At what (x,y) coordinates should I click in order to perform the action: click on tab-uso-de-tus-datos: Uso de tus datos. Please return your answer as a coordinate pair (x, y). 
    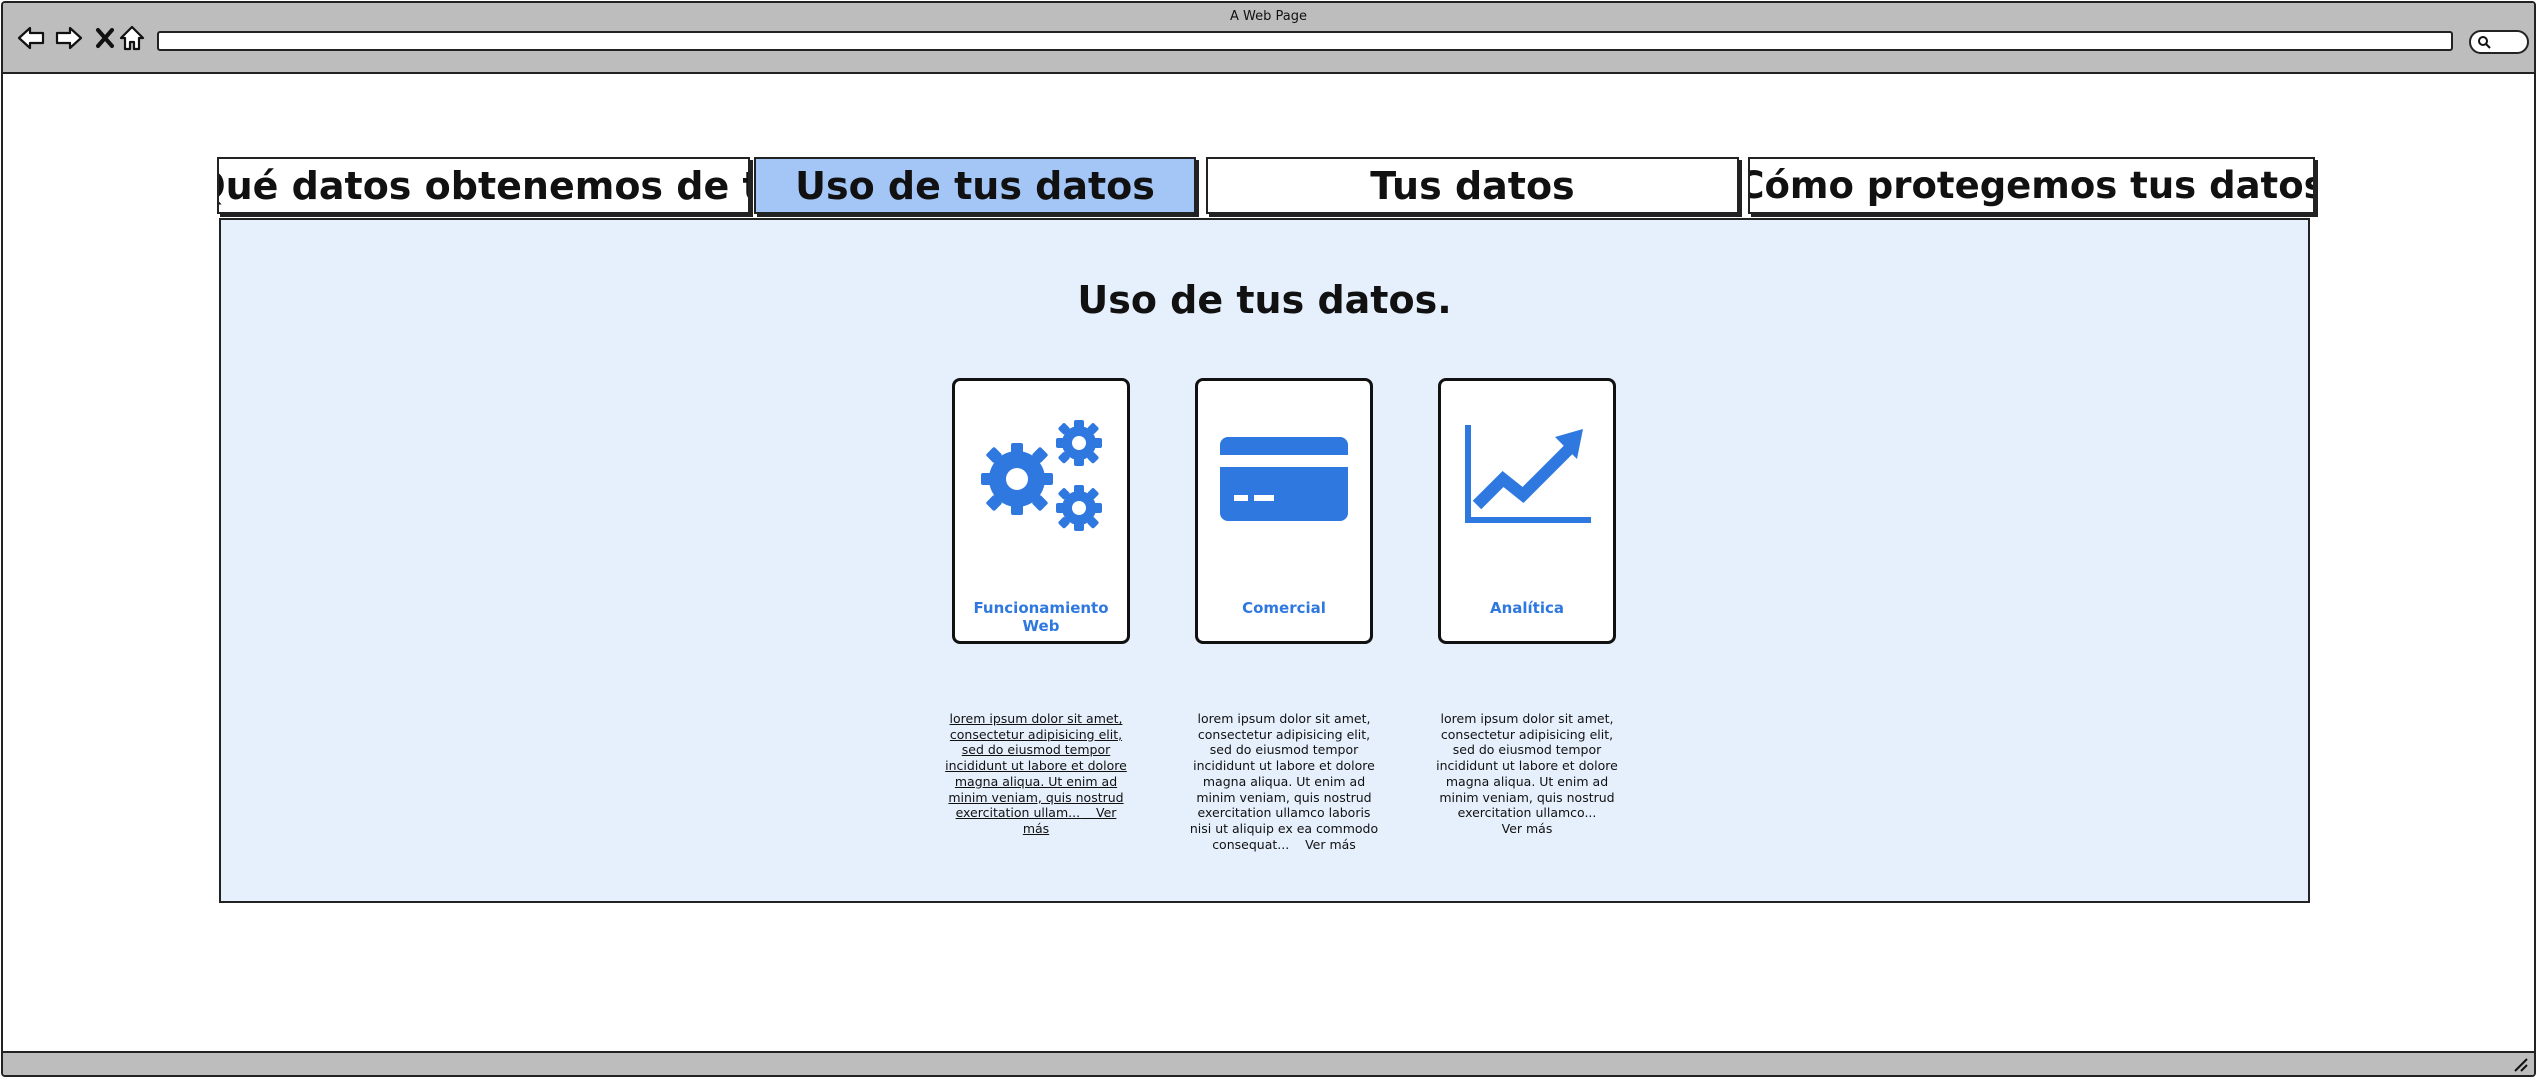
    Looking at the image, I should click on (975, 185).